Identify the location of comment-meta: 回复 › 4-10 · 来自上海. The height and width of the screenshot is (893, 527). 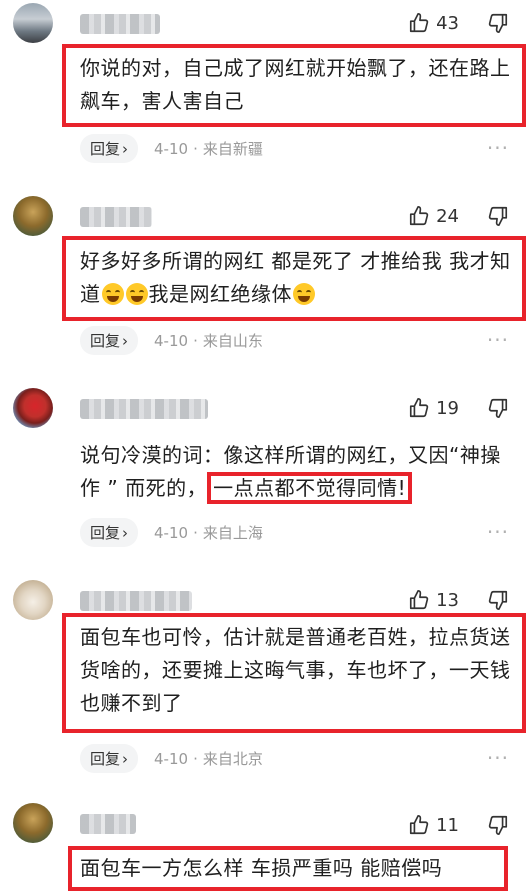
(171, 532).